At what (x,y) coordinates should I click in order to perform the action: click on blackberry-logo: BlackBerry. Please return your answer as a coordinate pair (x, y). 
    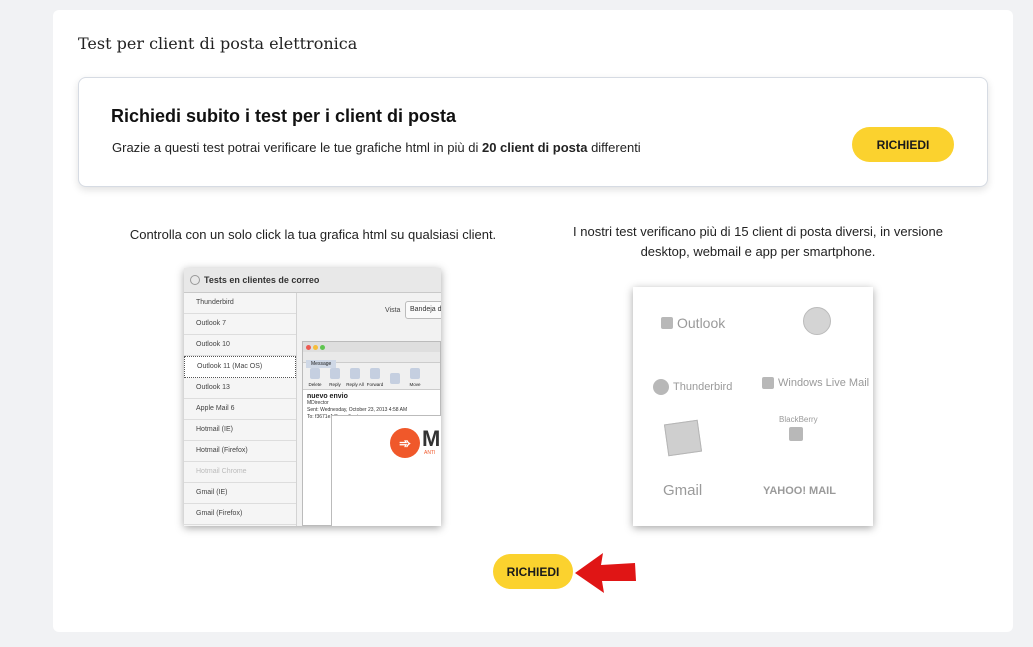
    Looking at the image, I should click on (798, 428).